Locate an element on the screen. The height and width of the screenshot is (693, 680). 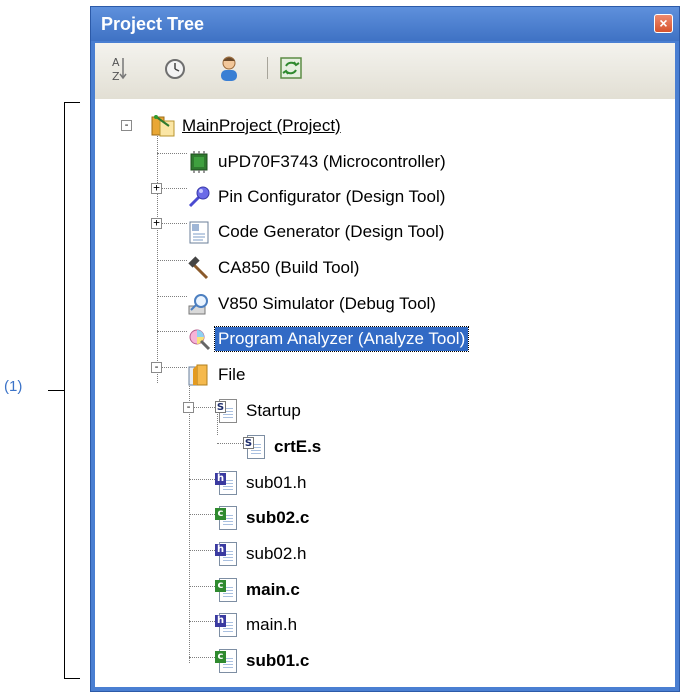
callout-line is located at coordinates (56, 390).